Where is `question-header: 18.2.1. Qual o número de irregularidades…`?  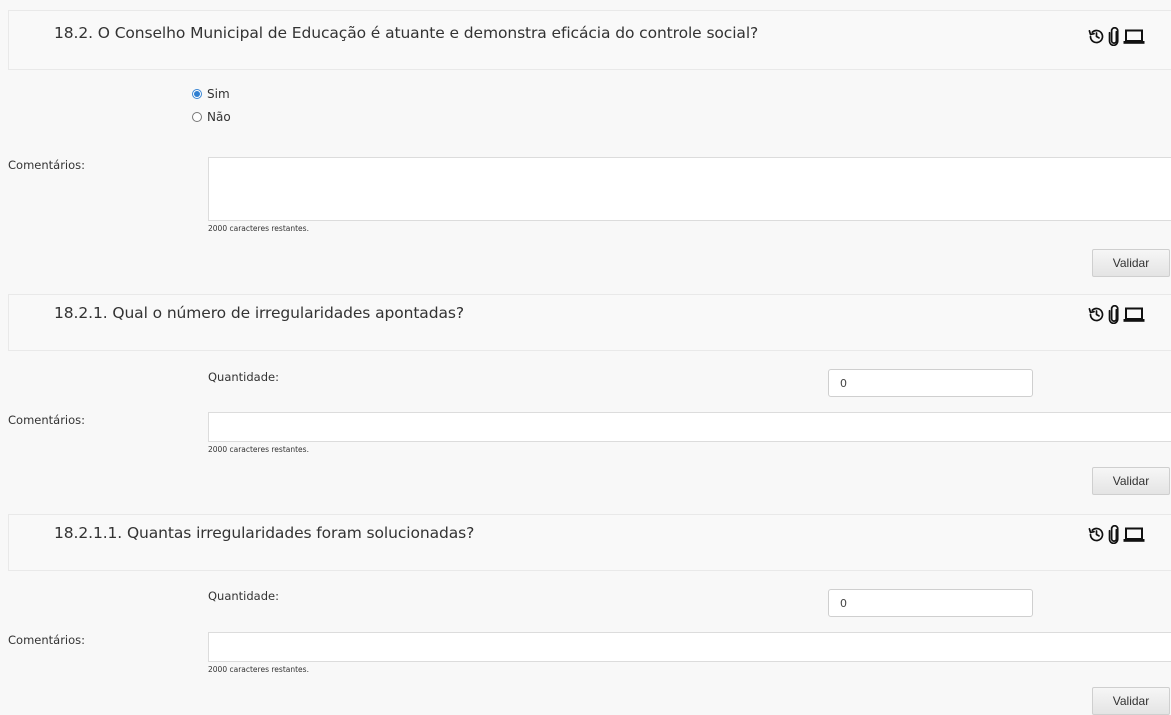
question-header: 18.2.1. Qual o número de irregularidades… is located at coordinates (589, 322).